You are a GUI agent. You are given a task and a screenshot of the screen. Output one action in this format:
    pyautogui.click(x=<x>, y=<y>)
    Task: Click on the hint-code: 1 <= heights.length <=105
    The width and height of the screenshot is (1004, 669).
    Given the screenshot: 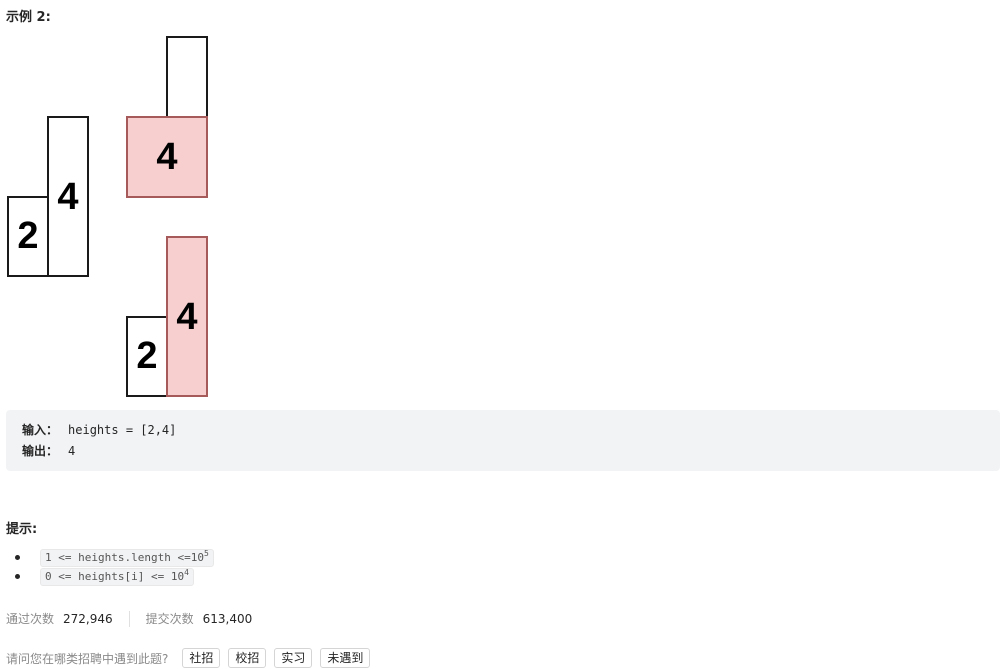 What is the action you would take?
    pyautogui.click(x=127, y=558)
    